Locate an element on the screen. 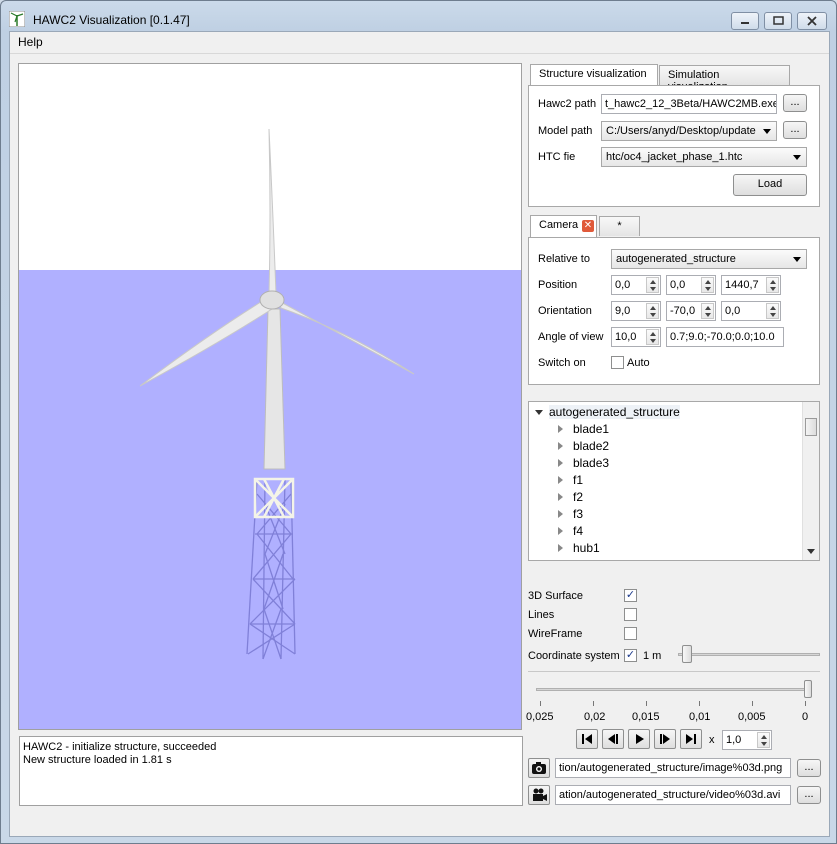 Image resolution: width=837 pixels, height=844 pixels. coordinate-size-slider is located at coordinates (749, 654).